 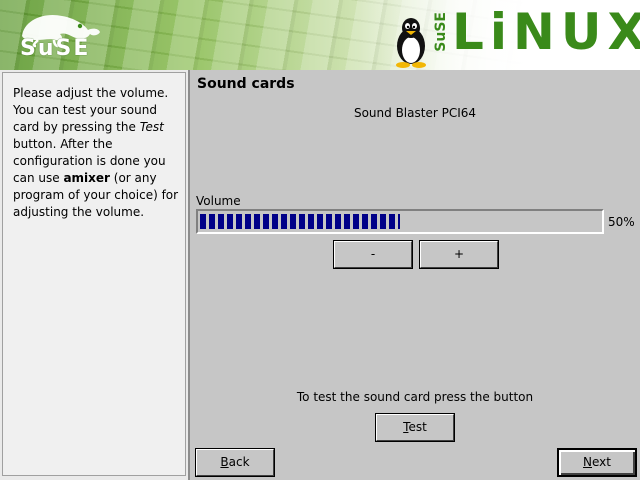 I want to click on tux-penguin-icon, so click(x=411, y=43).